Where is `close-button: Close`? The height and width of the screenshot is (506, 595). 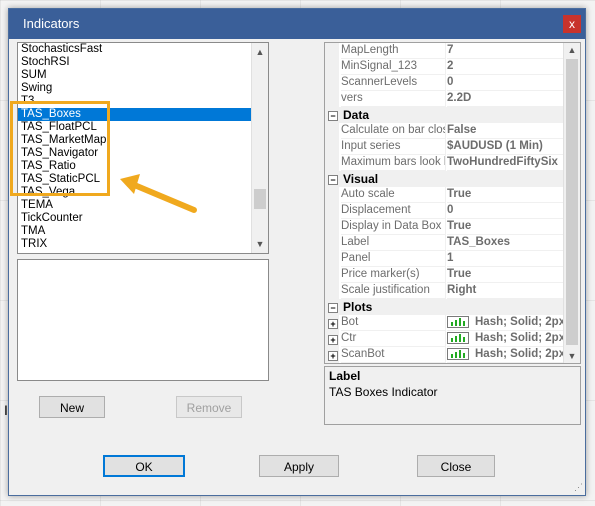 close-button: Close is located at coordinates (456, 466).